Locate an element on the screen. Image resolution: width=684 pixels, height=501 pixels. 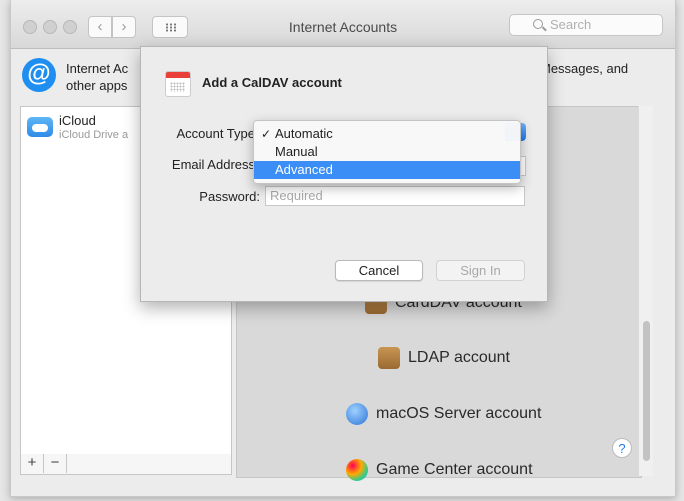
provider-ldap: LDAP account is located at coordinates (444, 358).